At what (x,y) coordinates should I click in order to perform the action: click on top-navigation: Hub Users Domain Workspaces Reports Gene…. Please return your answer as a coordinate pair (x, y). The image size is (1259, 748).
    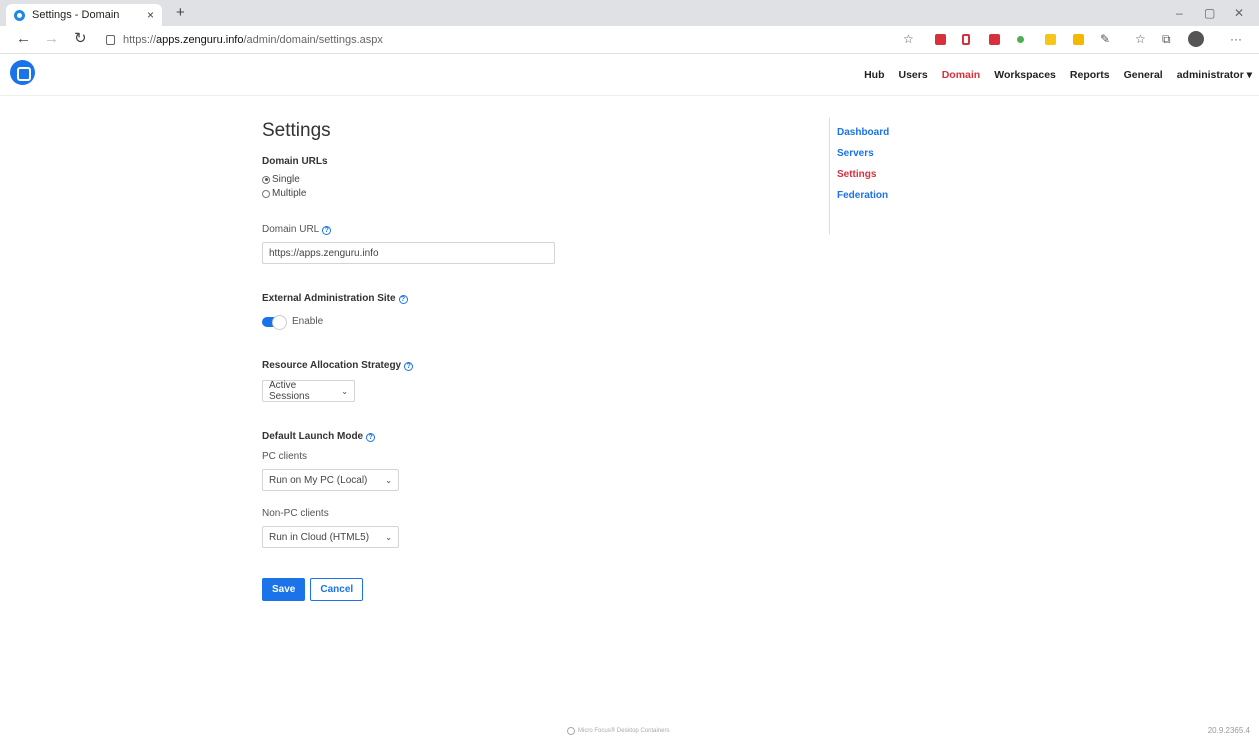
    Looking at the image, I should click on (1058, 75).